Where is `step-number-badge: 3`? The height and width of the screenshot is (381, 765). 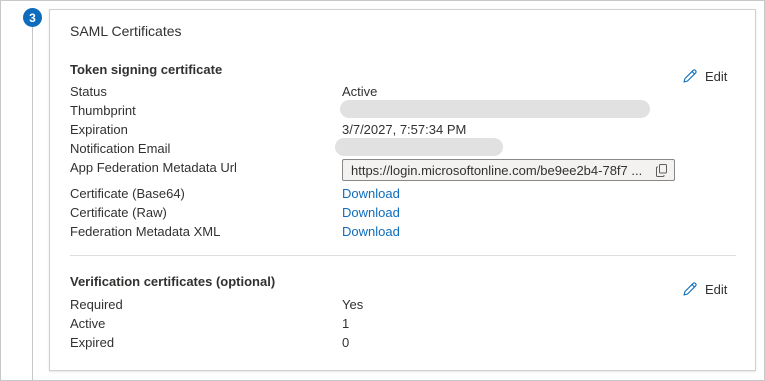 step-number-badge: 3 is located at coordinates (32, 17).